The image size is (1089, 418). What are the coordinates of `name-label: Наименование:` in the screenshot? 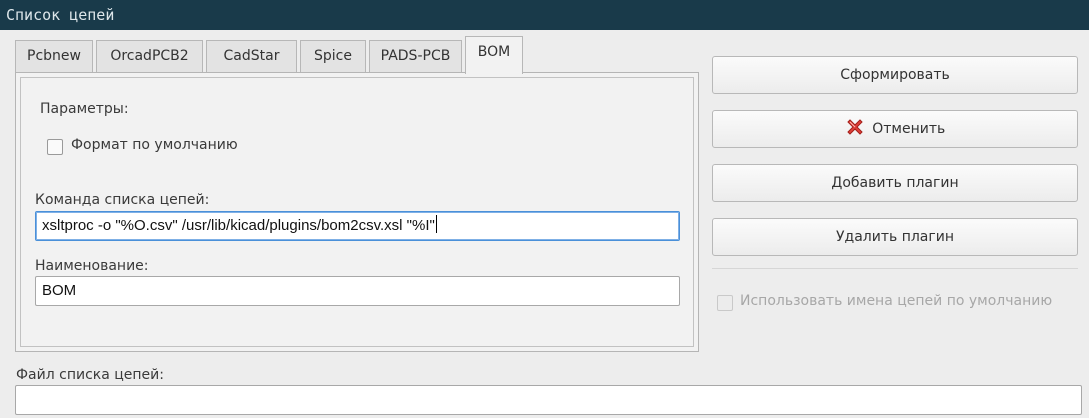 It's located at (92, 266).